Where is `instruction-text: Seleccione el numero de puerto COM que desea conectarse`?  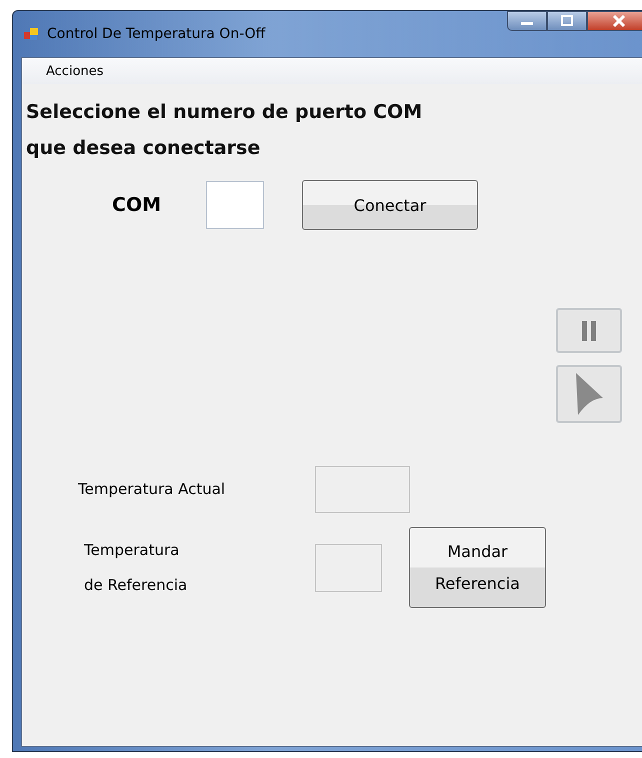 instruction-text: Seleccione el numero de puerto COM que desea conectarse is located at coordinates (225, 130).